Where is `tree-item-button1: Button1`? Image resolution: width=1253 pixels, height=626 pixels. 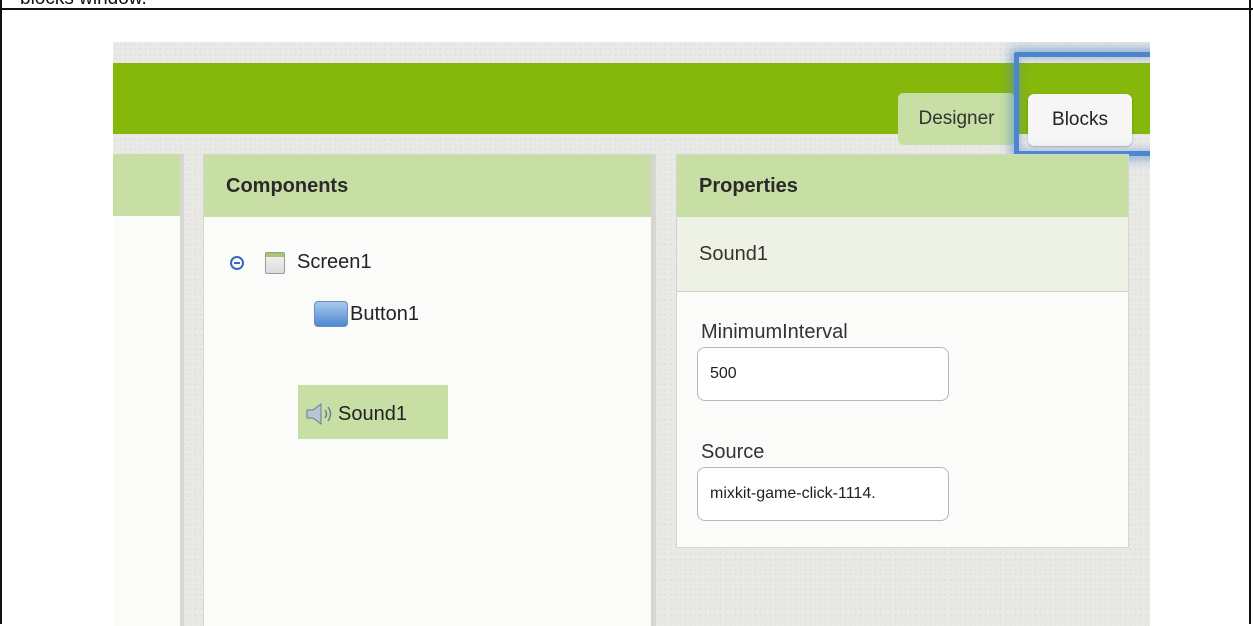 tree-item-button1: Button1 is located at coordinates (366, 314).